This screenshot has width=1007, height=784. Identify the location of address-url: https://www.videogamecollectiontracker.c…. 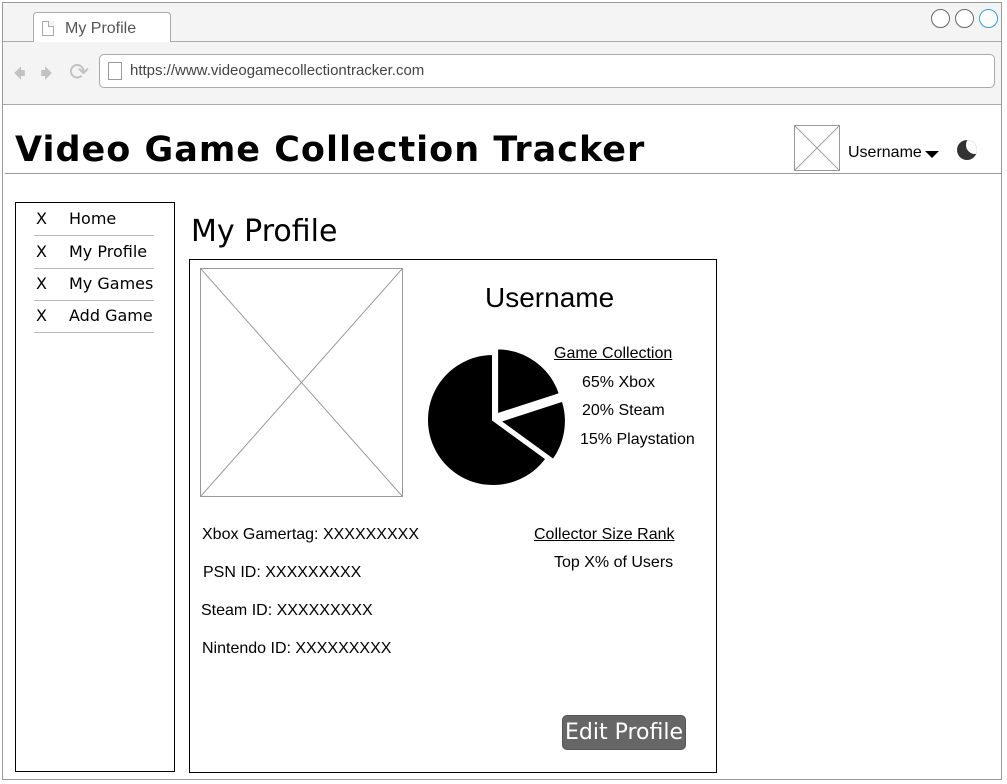
(277, 70).